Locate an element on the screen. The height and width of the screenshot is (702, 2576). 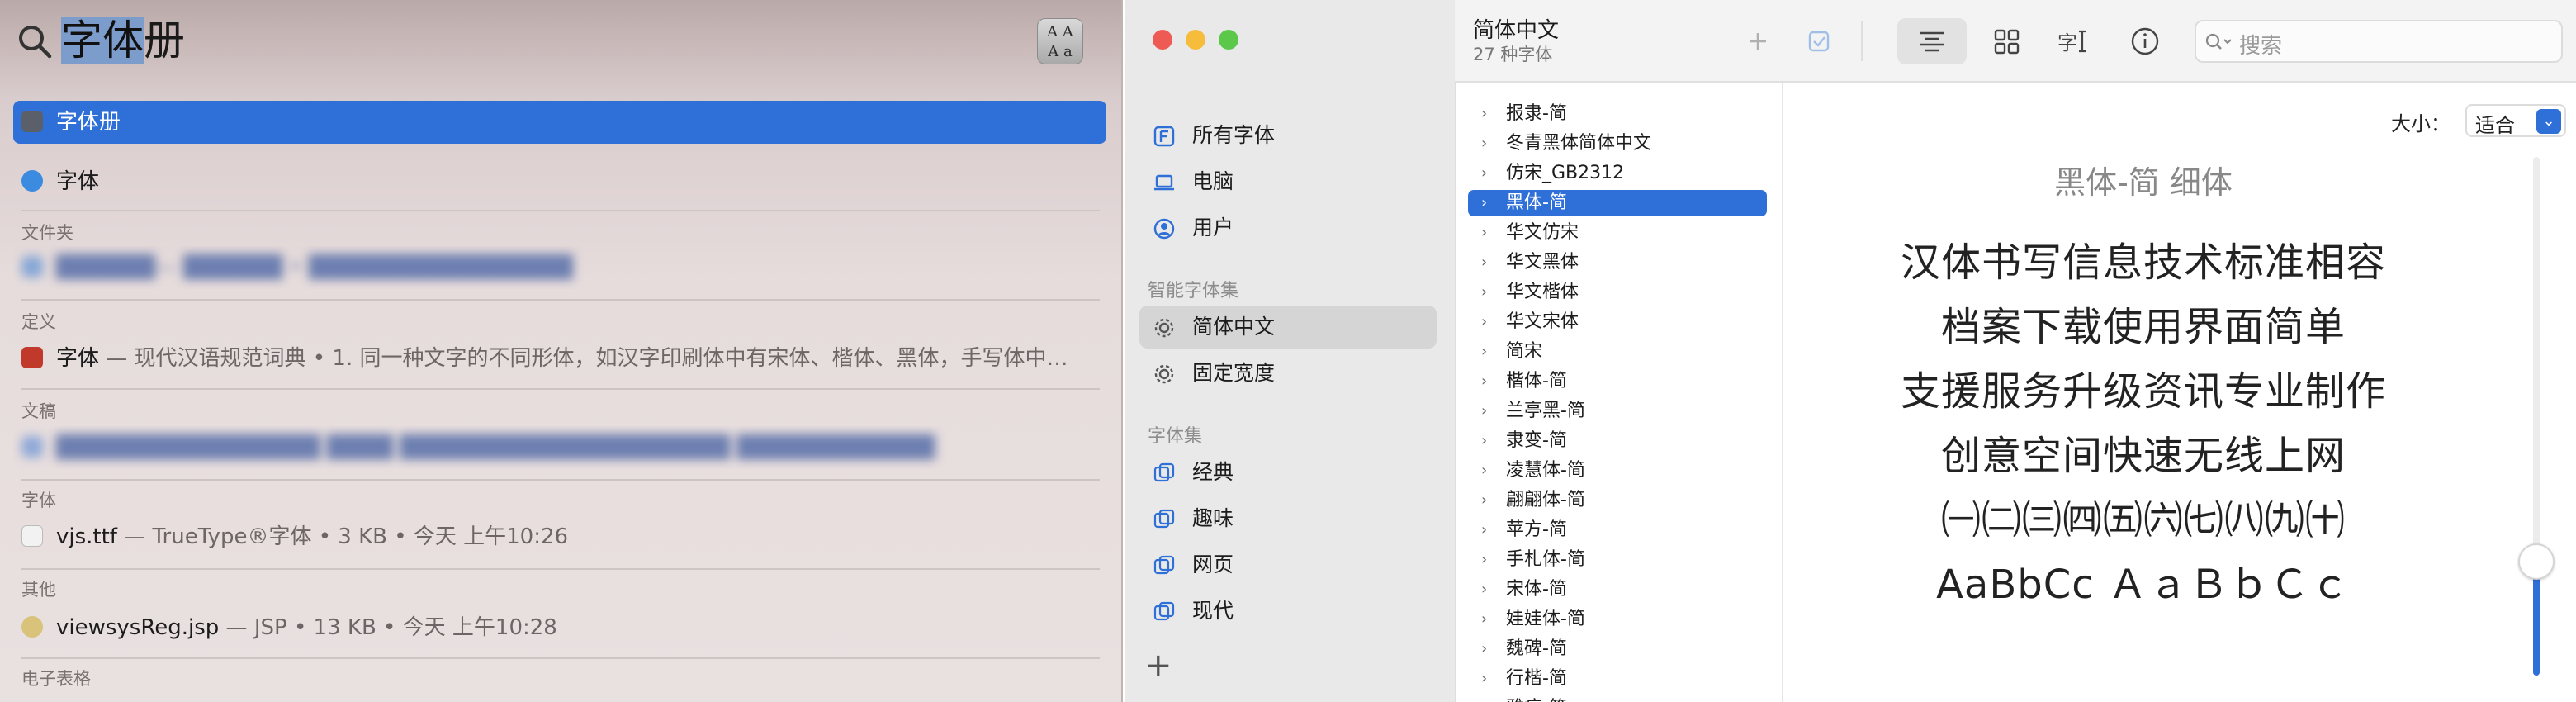
font-list-item: › 行楷-简 is located at coordinates (1617, 679).